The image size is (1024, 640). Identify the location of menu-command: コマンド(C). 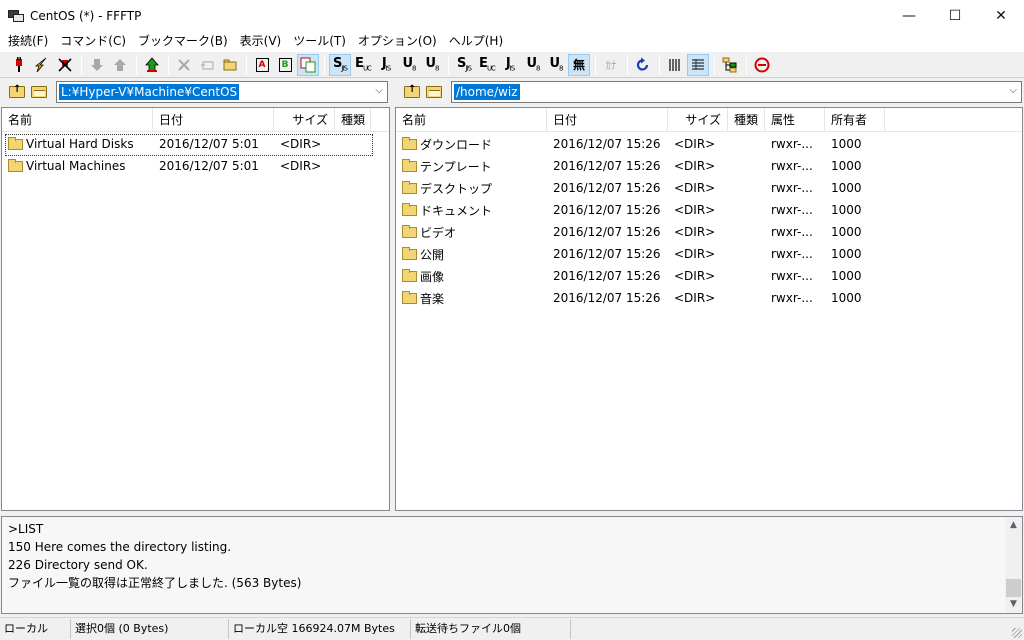
(93, 41).